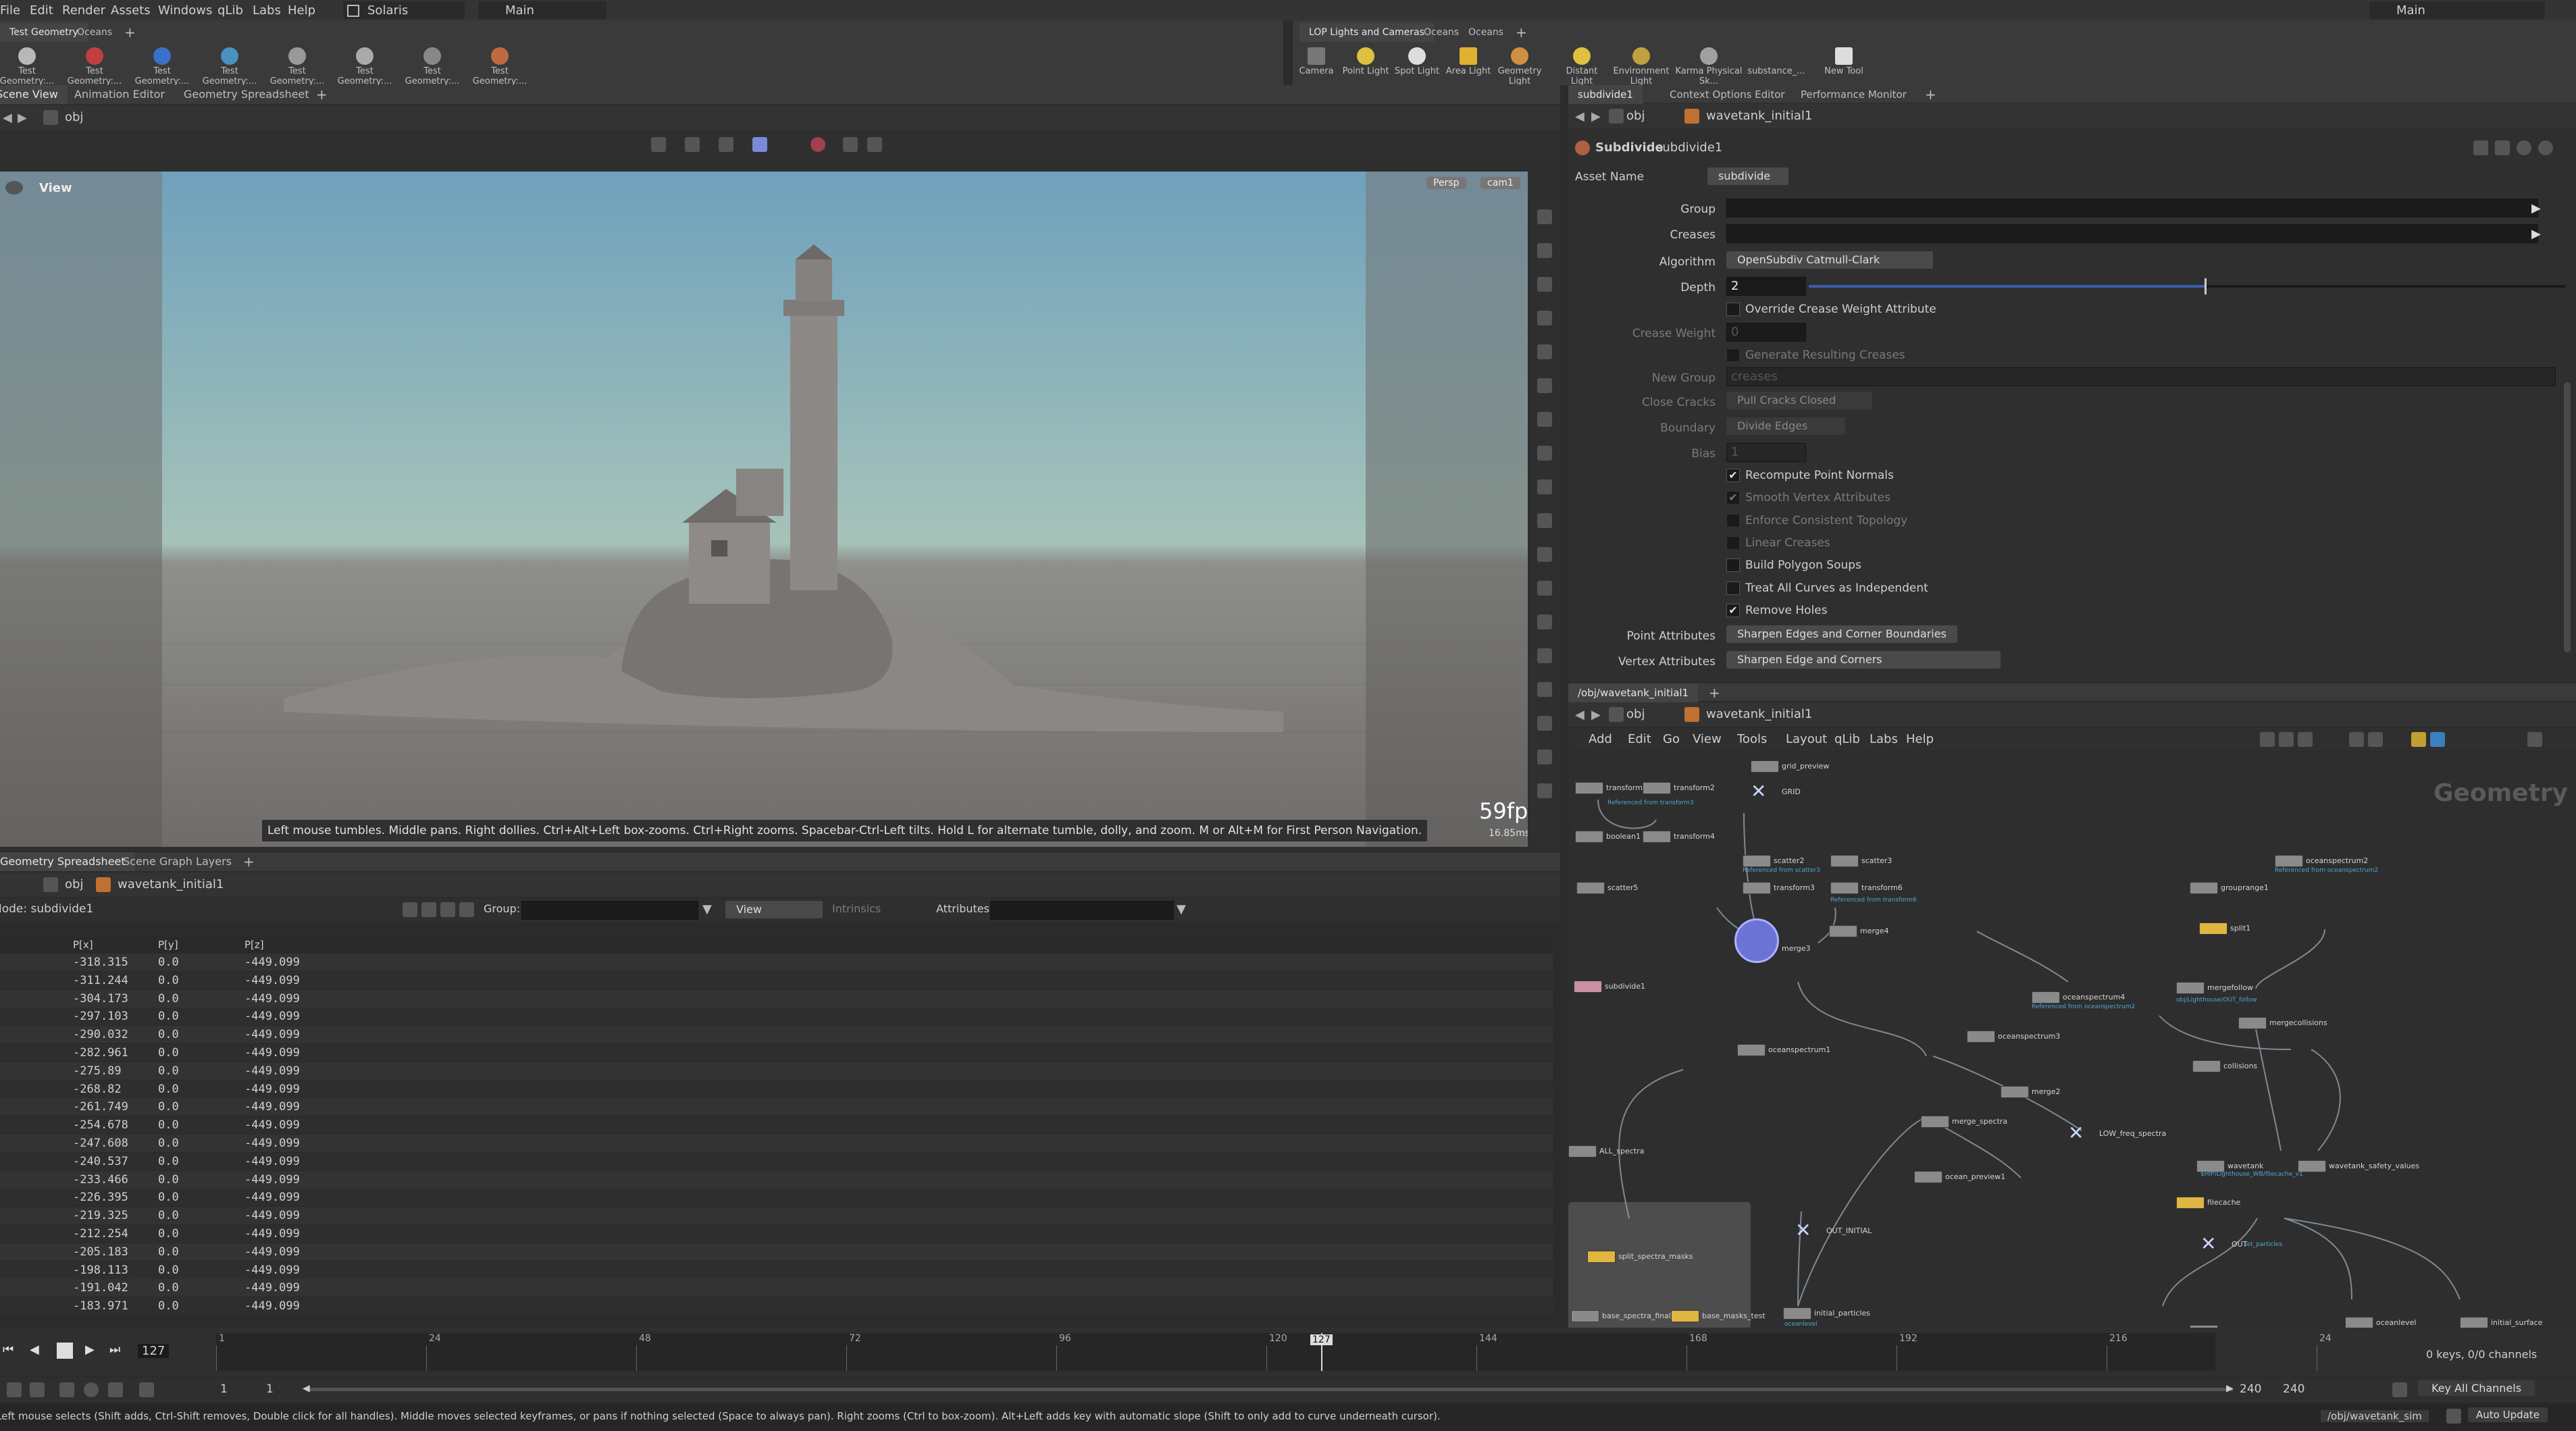 This screenshot has width=2576, height=1431. Describe the element at coordinates (2230, 1389) in the screenshot. I see `range-slider-end-handle: ▶` at that location.